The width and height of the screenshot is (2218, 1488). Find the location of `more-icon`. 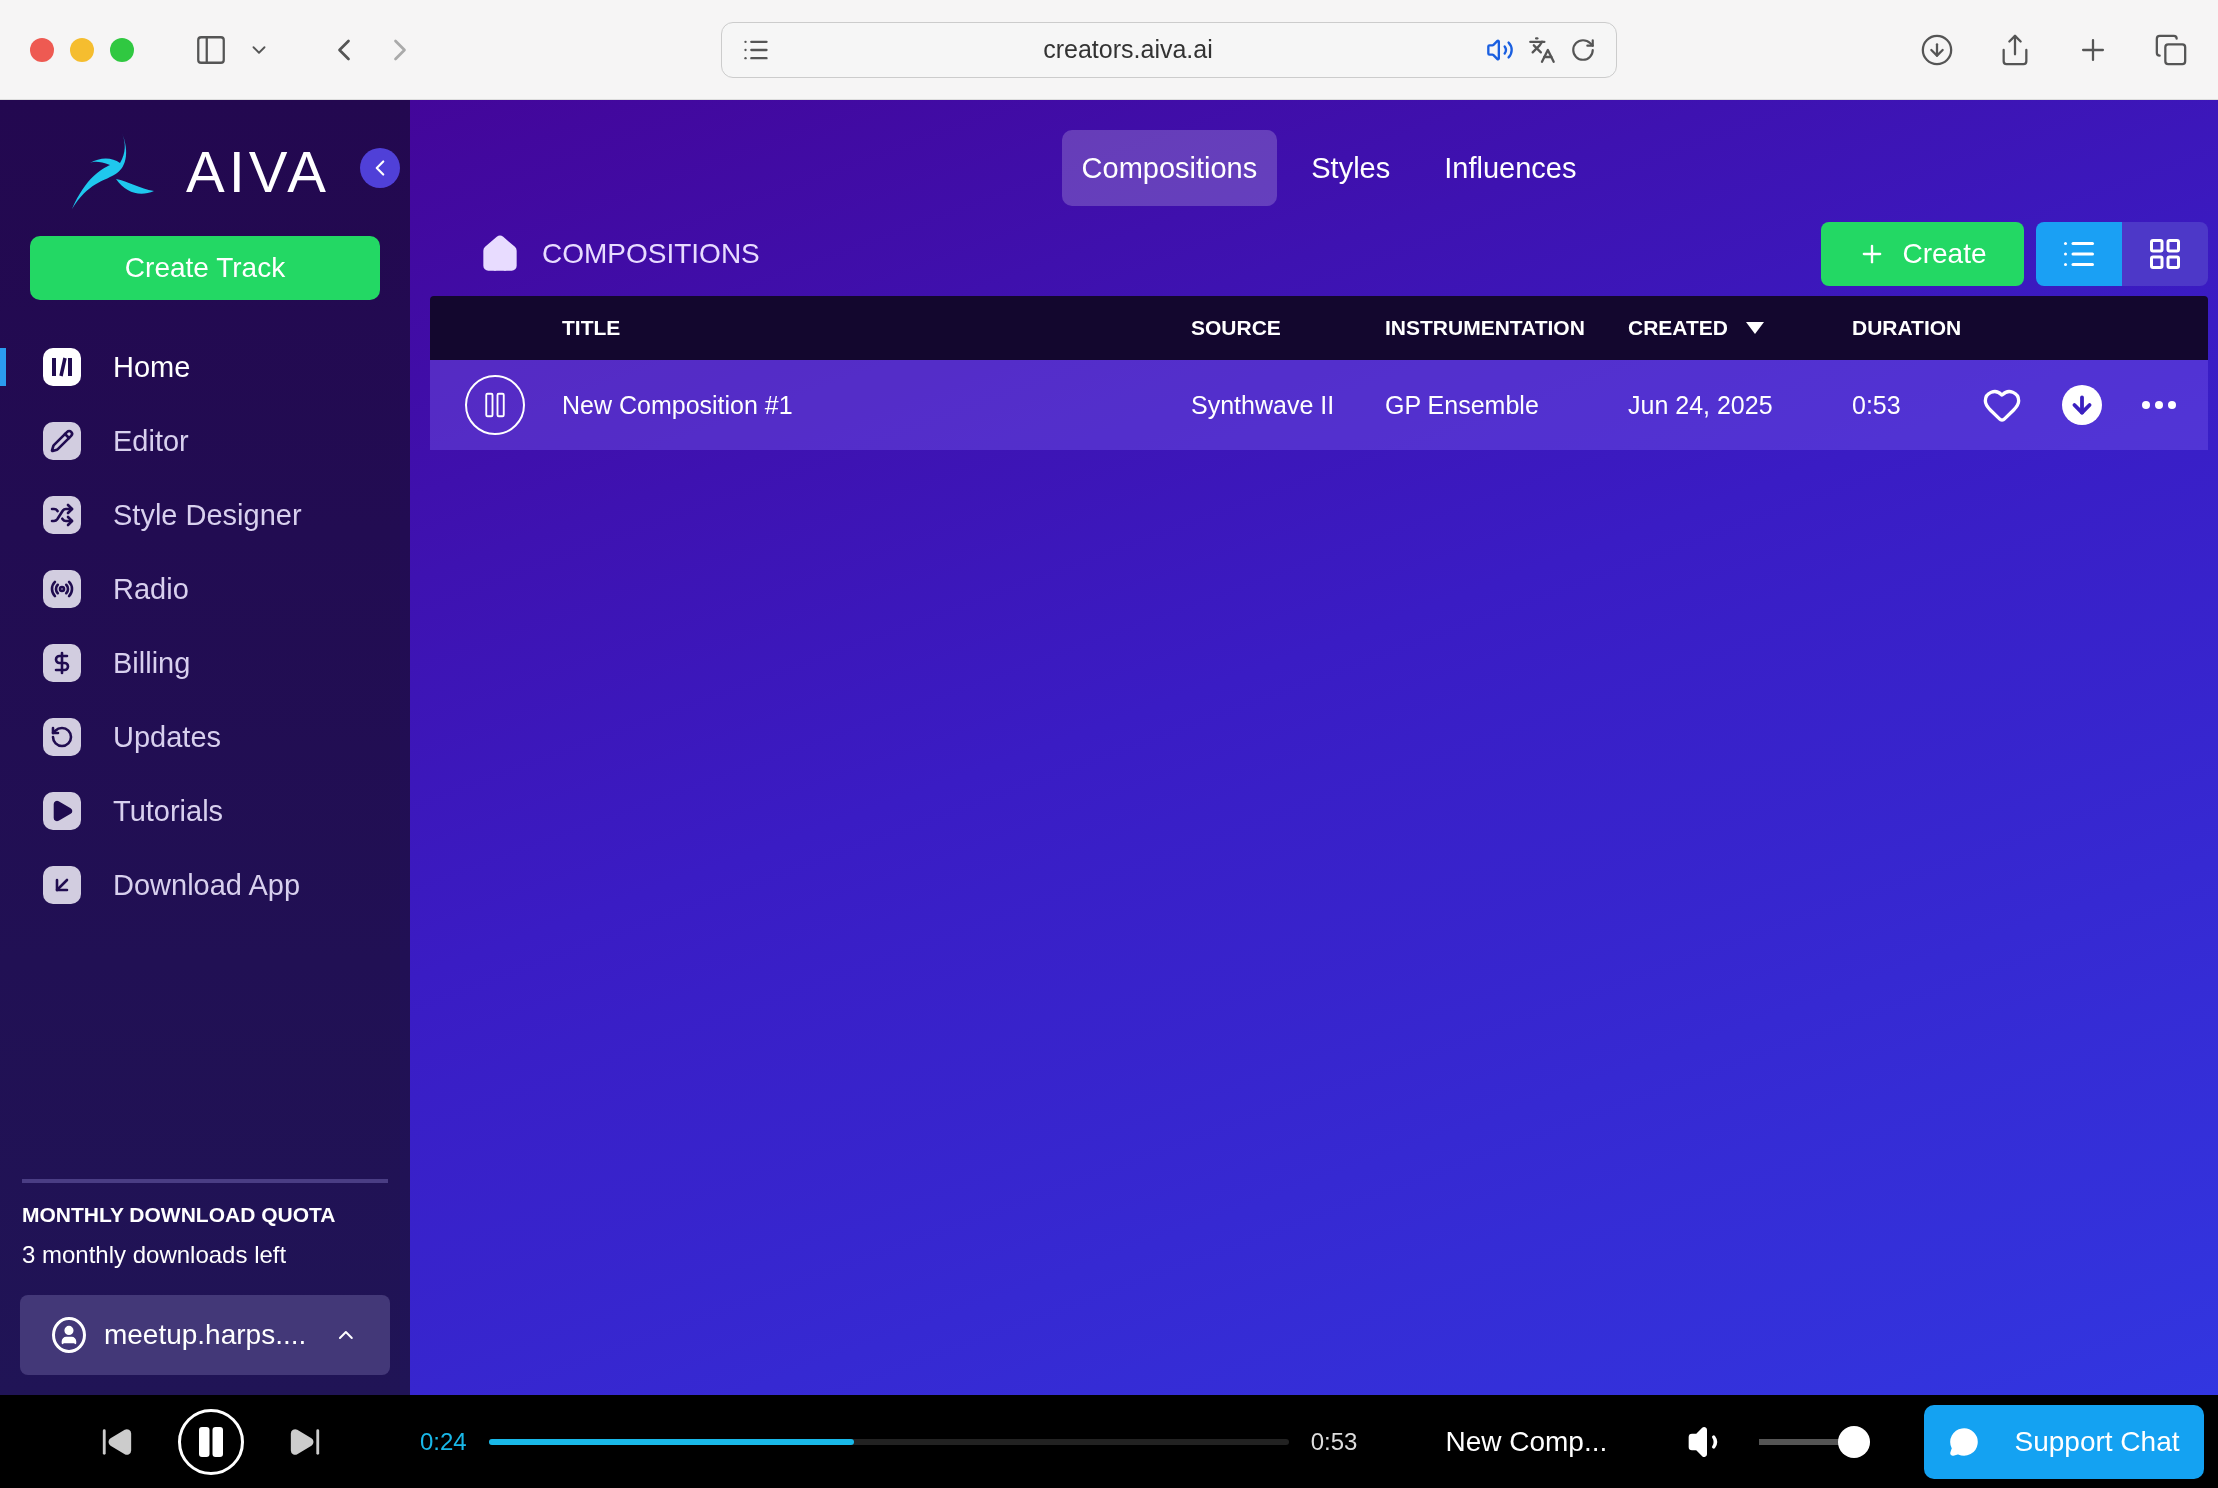

more-icon is located at coordinates (2159, 405).